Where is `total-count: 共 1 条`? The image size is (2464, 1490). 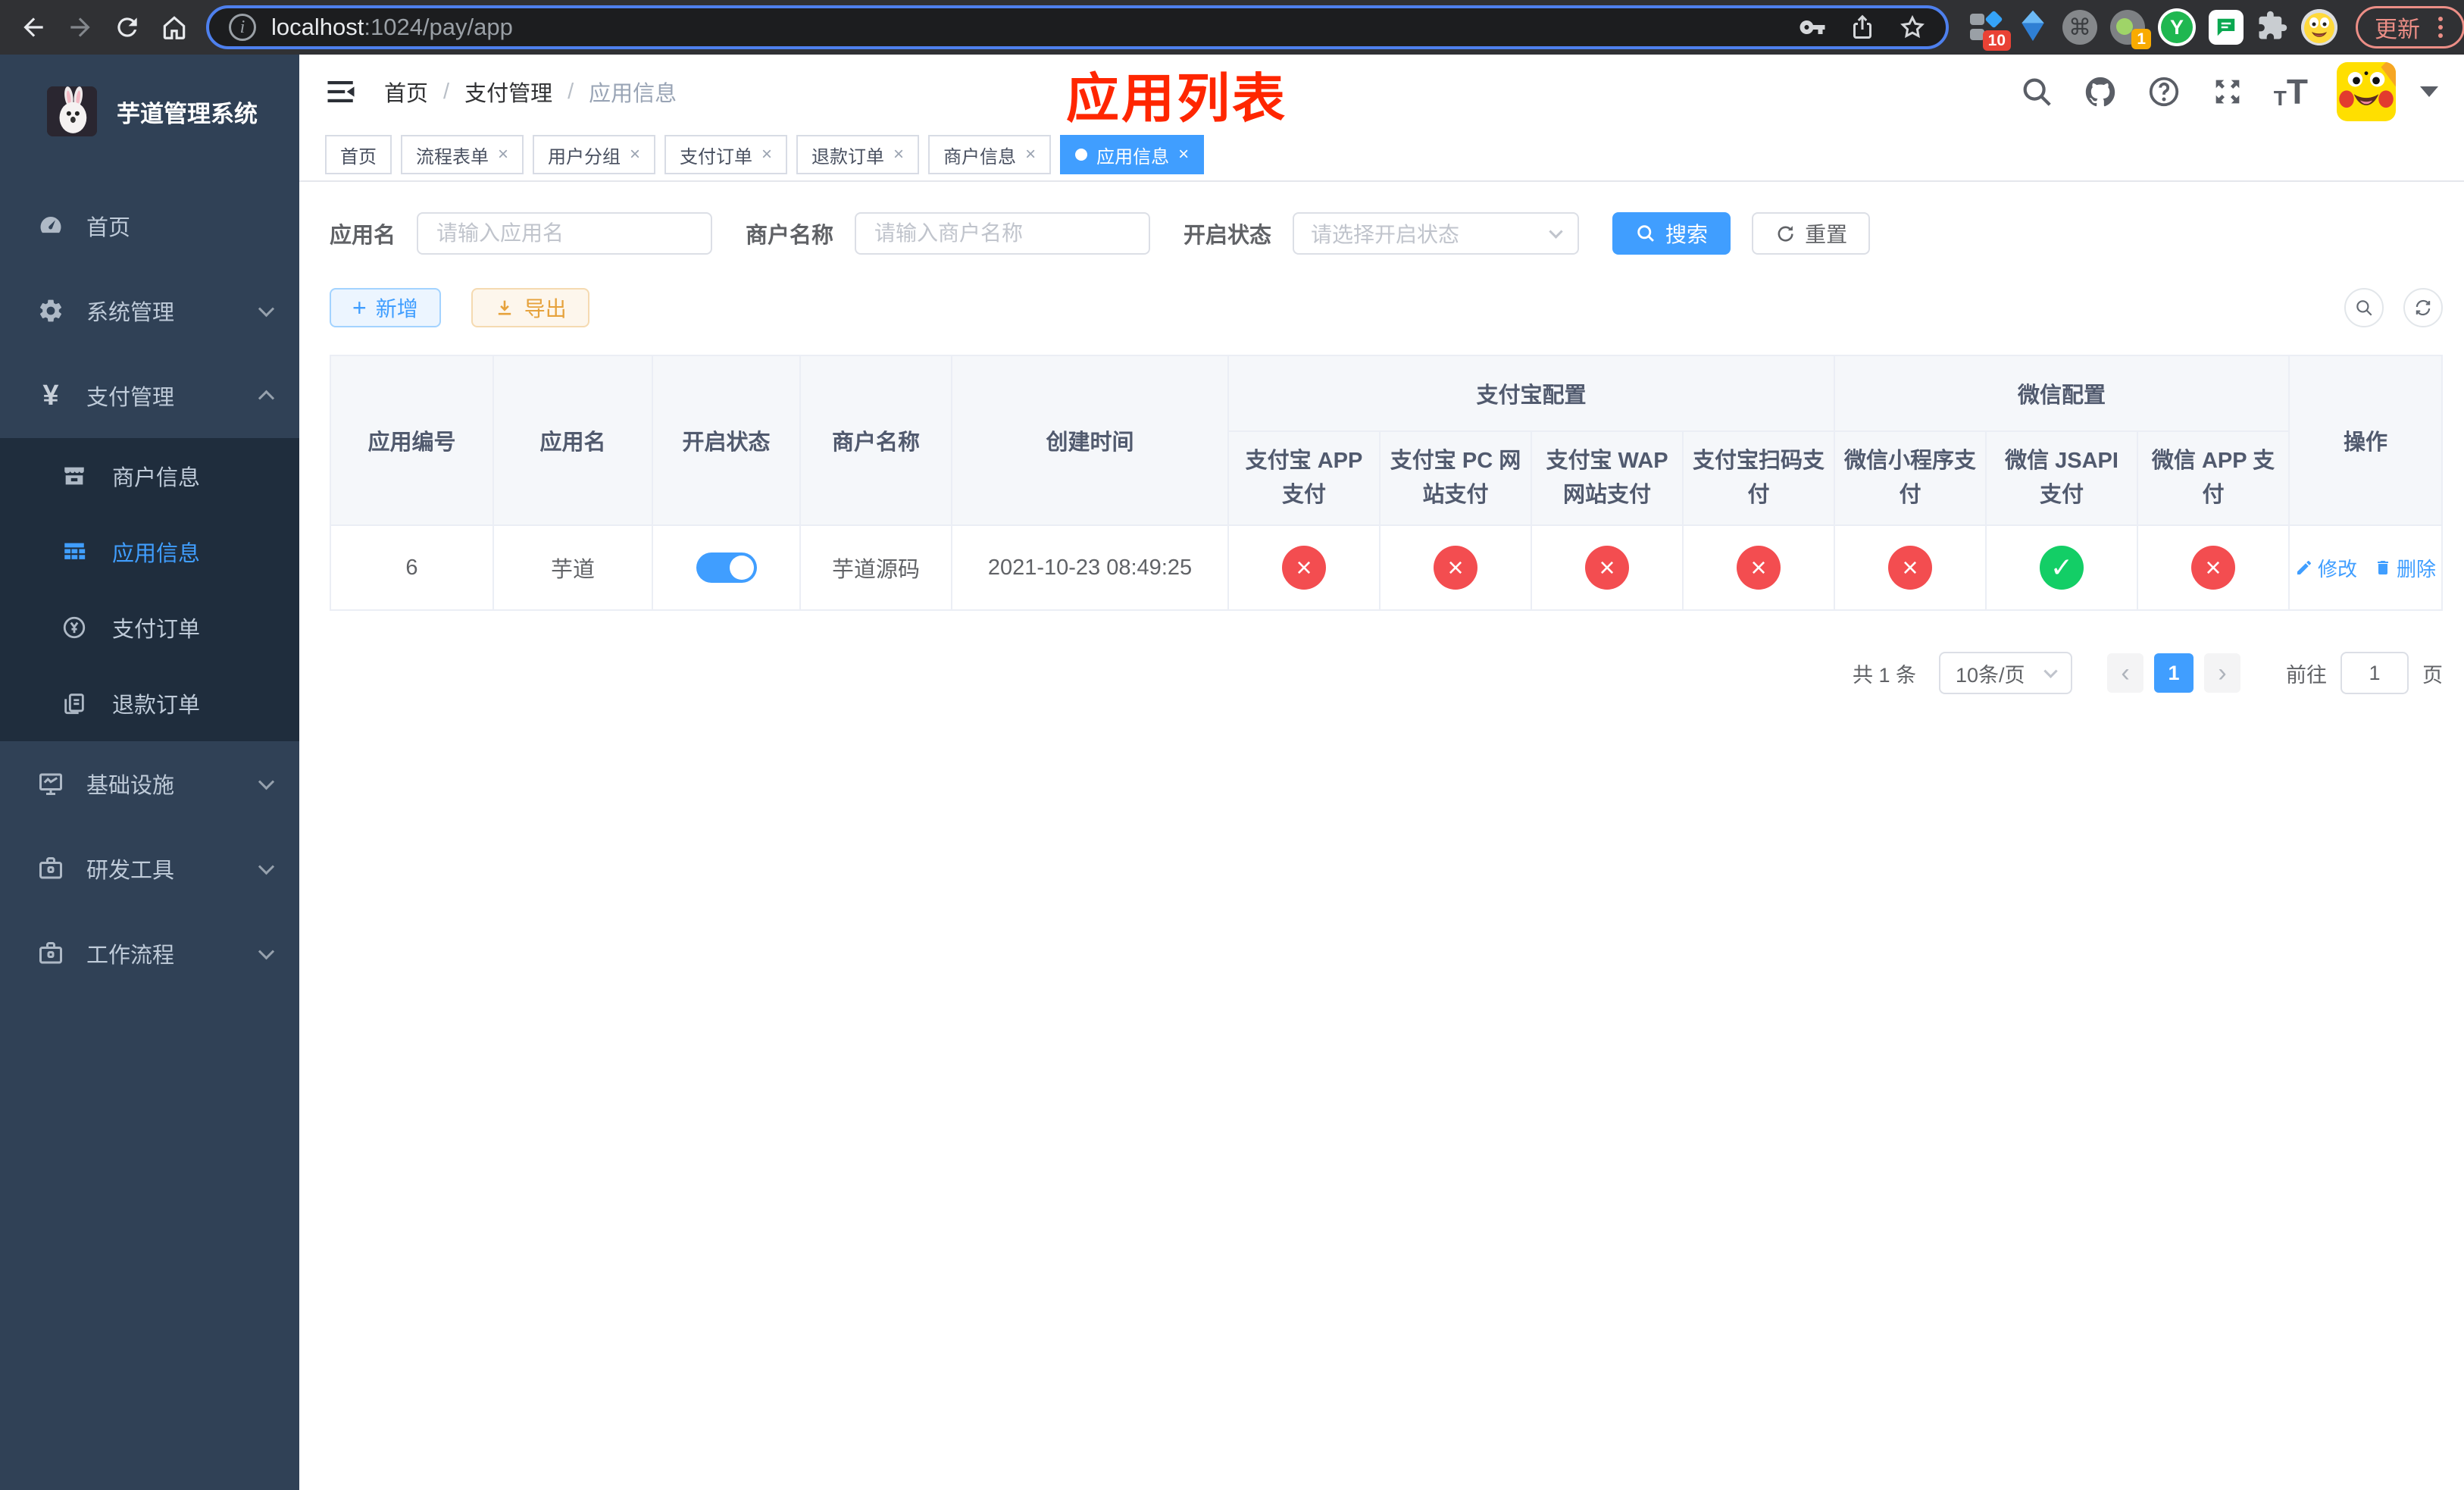 total-count: 共 1 条 is located at coordinates (1884, 675).